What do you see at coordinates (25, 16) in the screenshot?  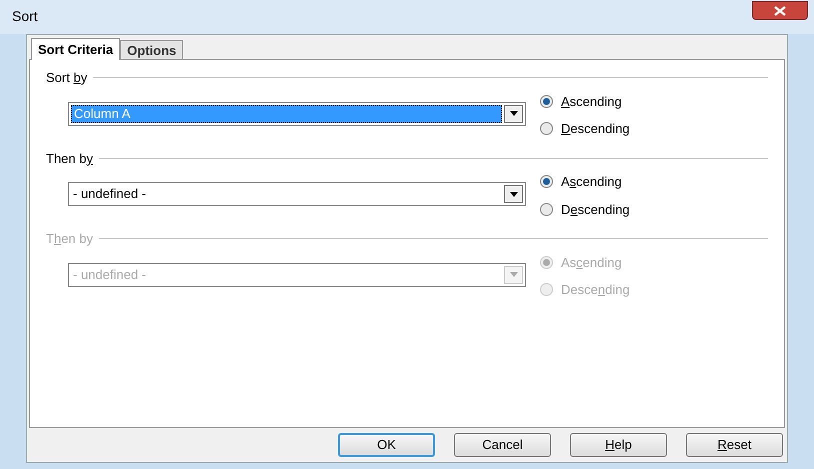 I see `window-title: Sort` at bounding box center [25, 16].